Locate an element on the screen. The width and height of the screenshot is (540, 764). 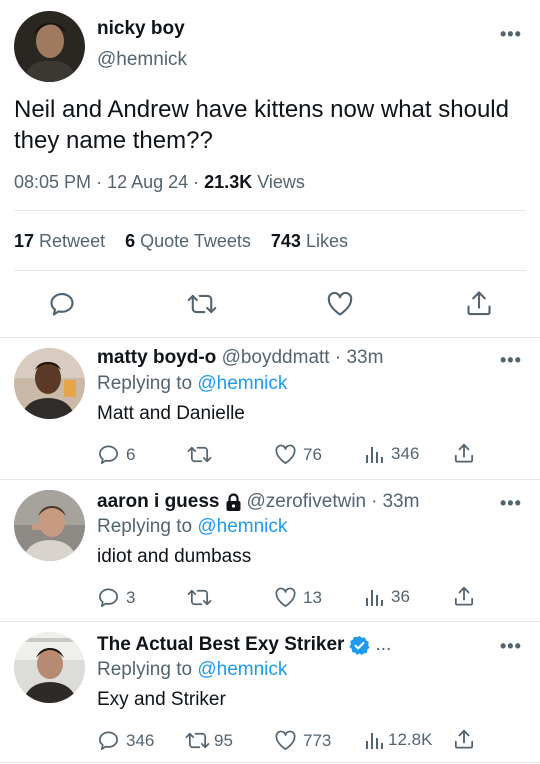
author-handle: @hemnick is located at coordinates (142, 60).